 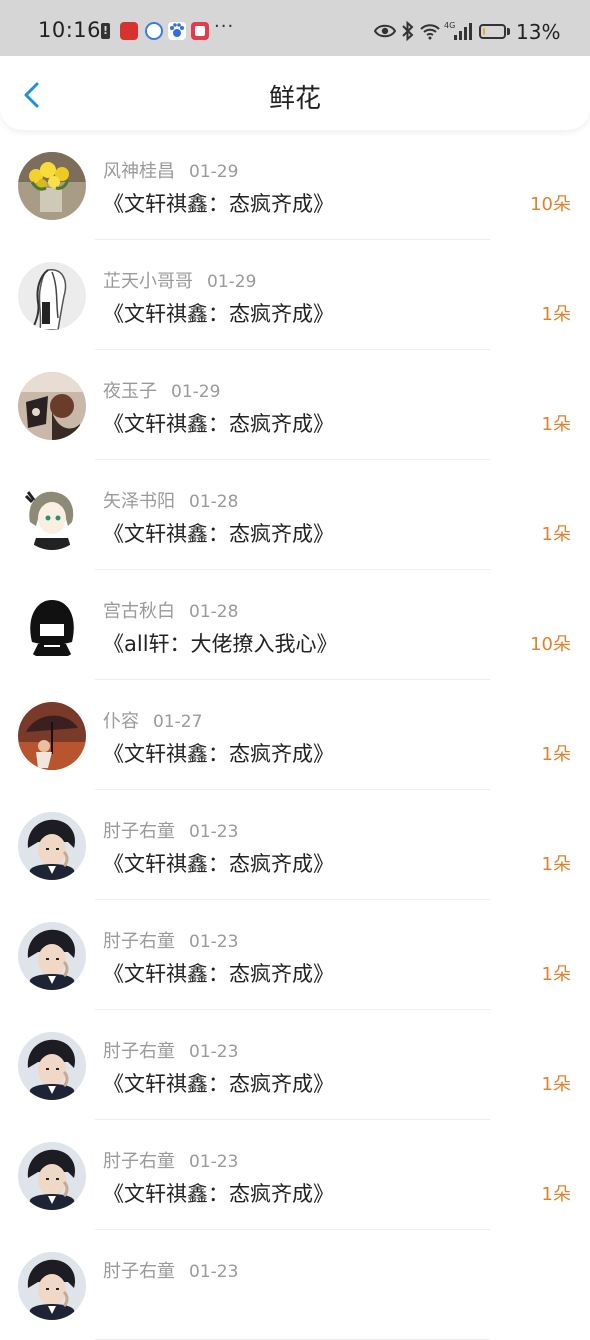 I want to click on header: 鲜花, so click(x=295, y=93).